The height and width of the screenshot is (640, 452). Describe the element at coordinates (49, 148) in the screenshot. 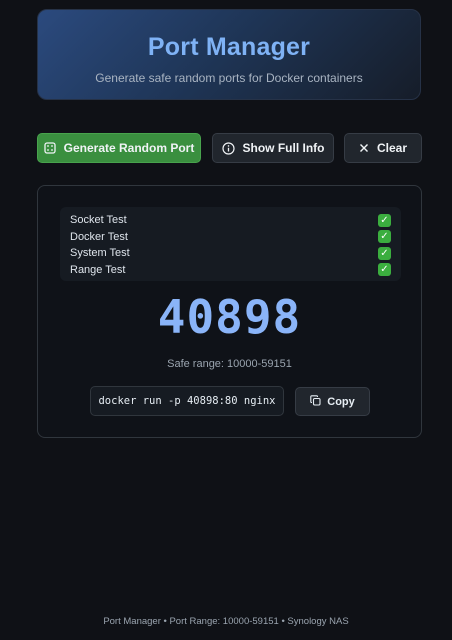

I see `grid-dice-icon` at that location.